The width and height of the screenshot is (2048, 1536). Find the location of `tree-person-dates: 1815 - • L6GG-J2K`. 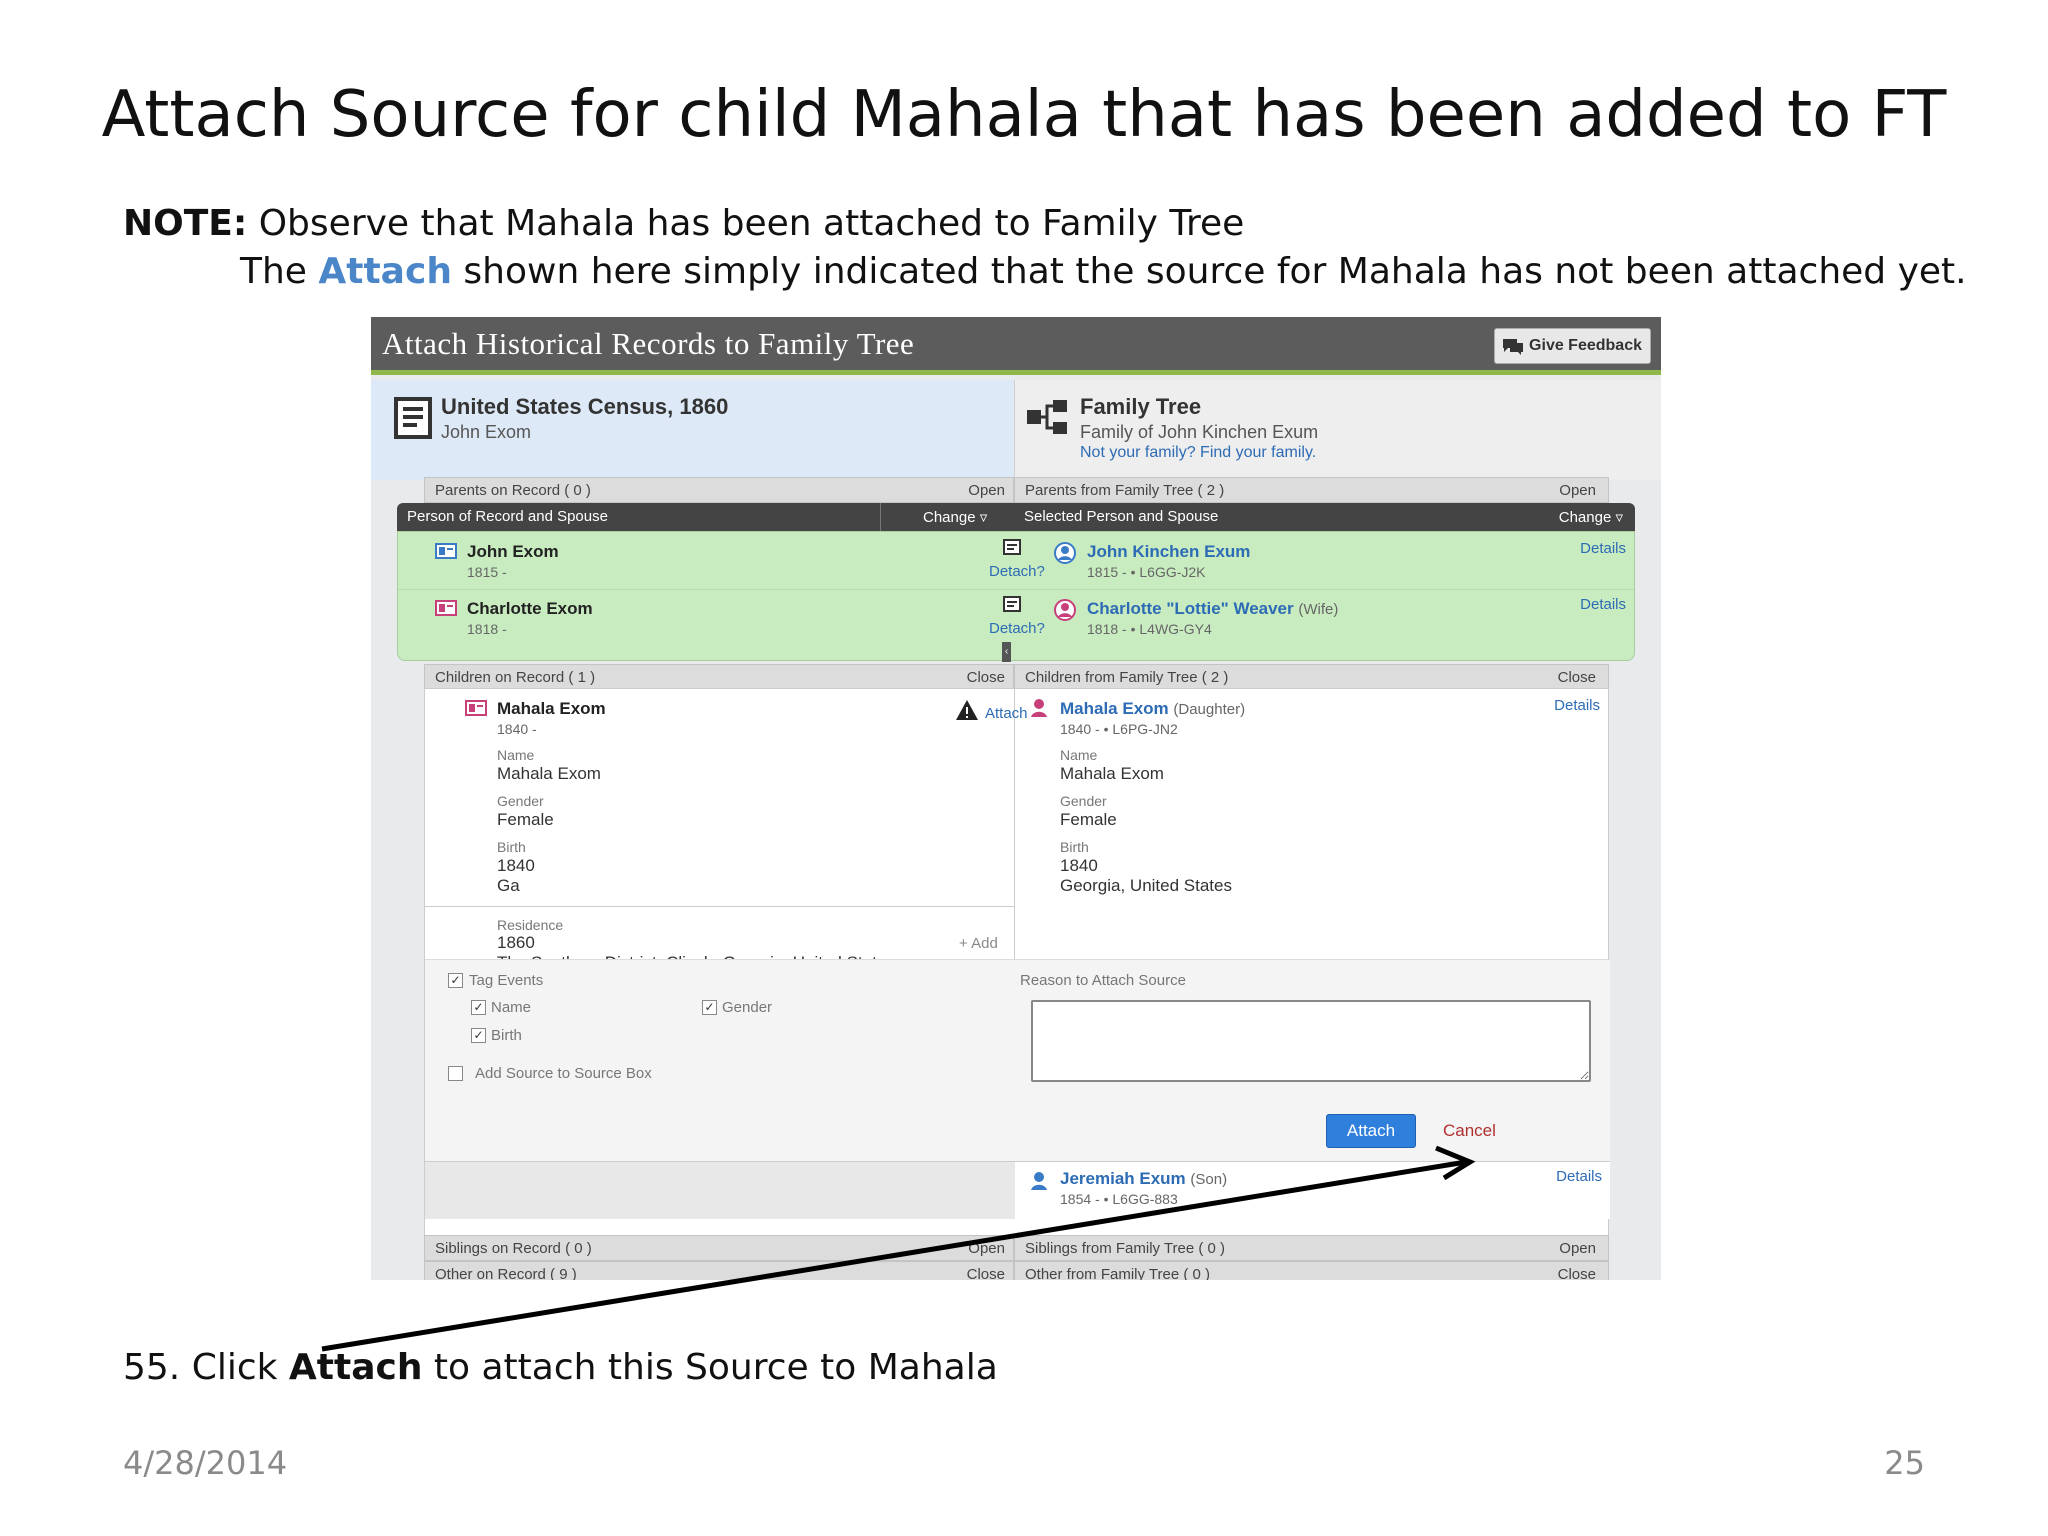

tree-person-dates: 1815 - • L6GG-J2K is located at coordinates (1146, 572).